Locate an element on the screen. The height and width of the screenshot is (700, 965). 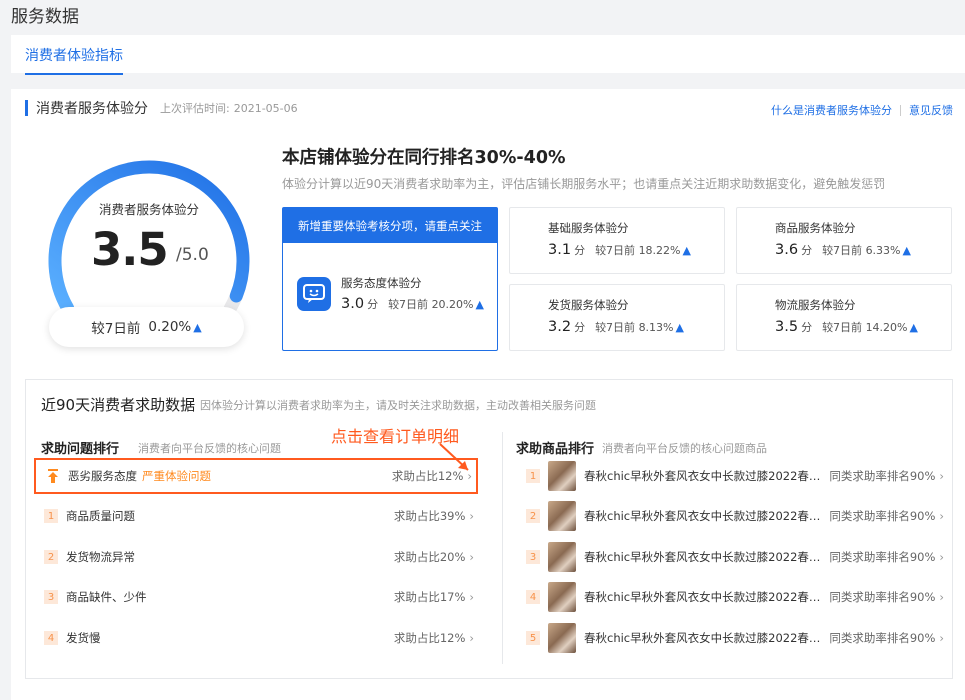
metric-card-basic: 基础服务体验分 3.1 分较7日前 18.22% ▲ is located at coordinates (617, 240).